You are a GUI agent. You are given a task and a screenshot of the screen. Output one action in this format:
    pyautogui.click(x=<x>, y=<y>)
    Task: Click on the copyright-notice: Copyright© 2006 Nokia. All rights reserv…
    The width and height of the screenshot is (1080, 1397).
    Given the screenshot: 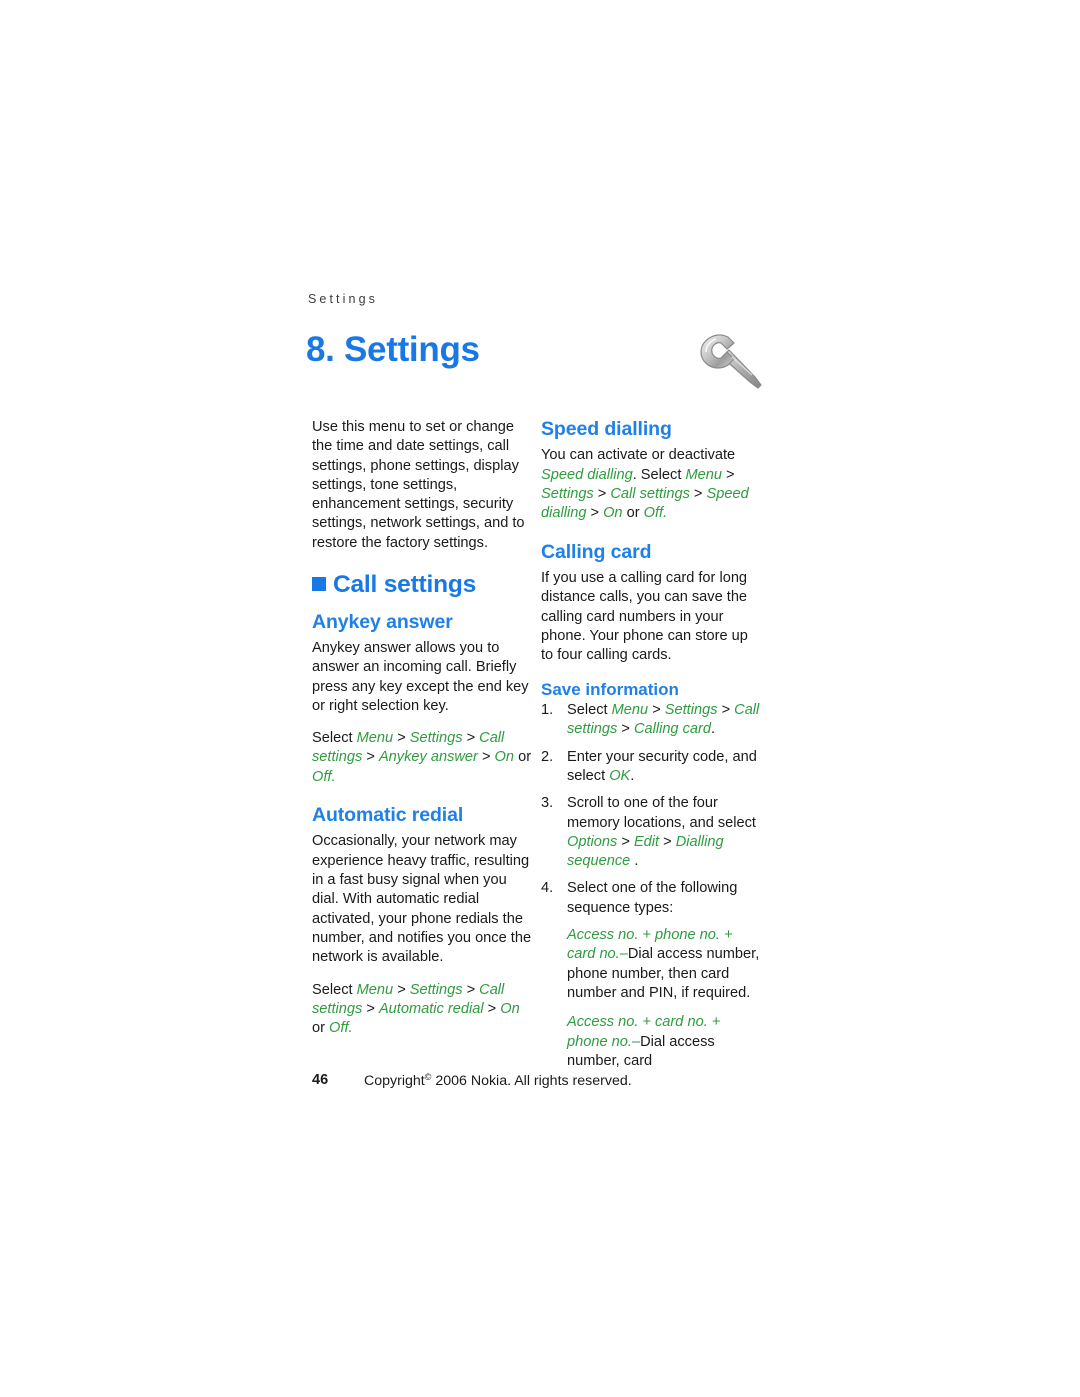 What is the action you would take?
    pyautogui.click(x=498, y=1080)
    